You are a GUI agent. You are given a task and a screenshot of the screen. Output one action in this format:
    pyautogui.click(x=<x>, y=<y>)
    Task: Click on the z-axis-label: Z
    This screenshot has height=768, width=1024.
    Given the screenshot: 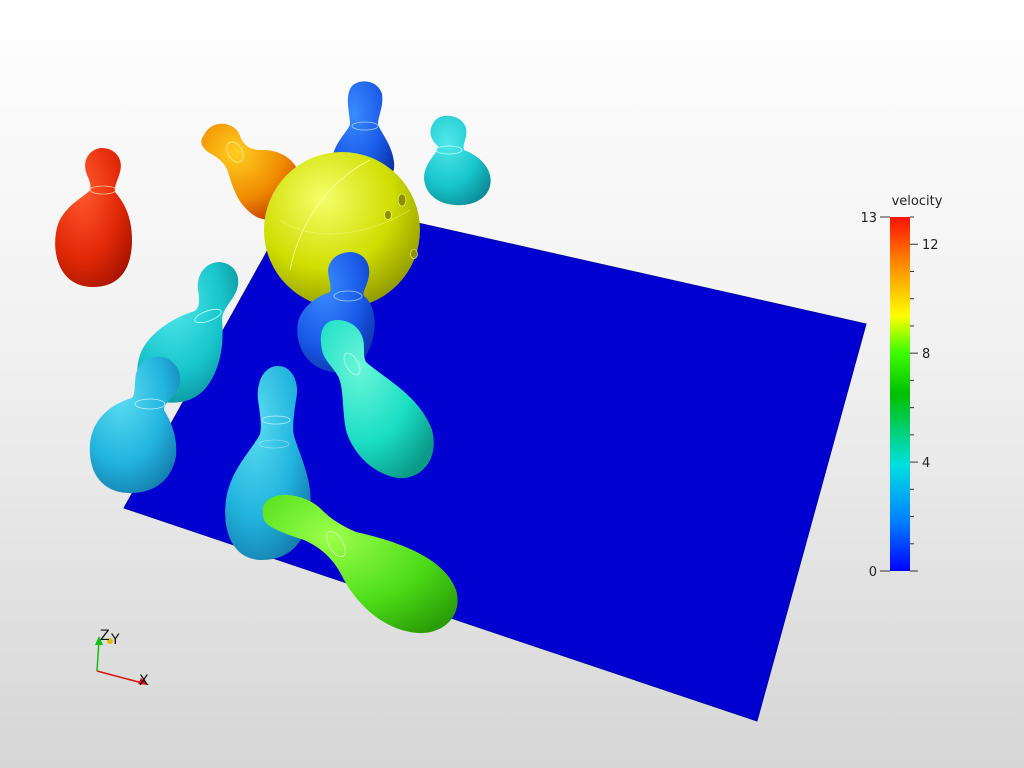 What is the action you would take?
    pyautogui.click(x=105, y=636)
    